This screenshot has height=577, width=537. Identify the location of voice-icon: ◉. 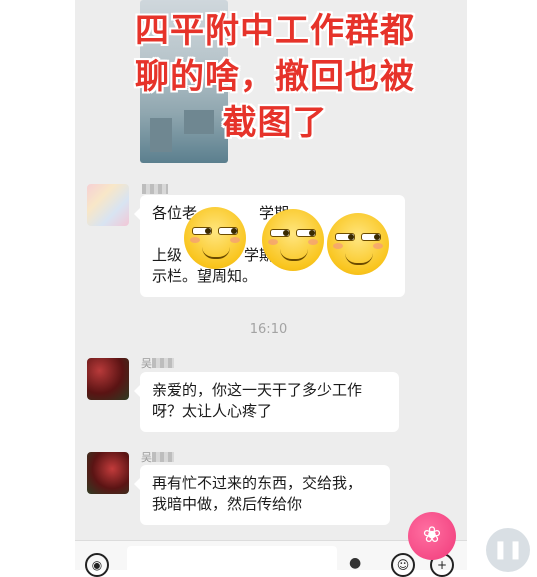
(97, 565).